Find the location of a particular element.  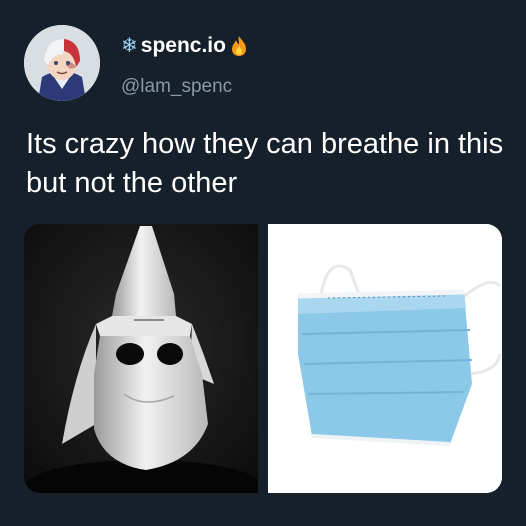

avatar-illustration is located at coordinates (62, 63).